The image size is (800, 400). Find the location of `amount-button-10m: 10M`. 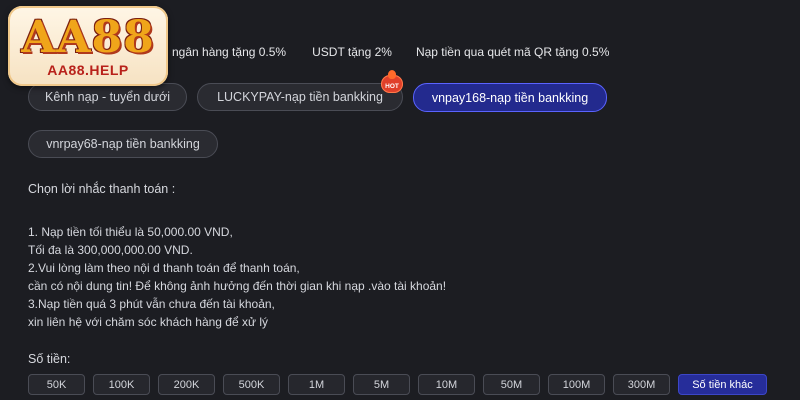

amount-button-10m: 10M is located at coordinates (446, 384).